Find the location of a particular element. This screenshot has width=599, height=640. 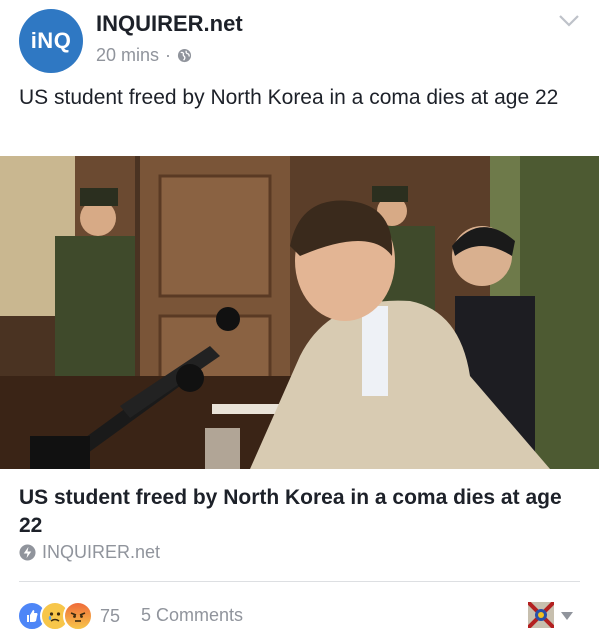

instant-article-bolt-icon is located at coordinates (27, 552).